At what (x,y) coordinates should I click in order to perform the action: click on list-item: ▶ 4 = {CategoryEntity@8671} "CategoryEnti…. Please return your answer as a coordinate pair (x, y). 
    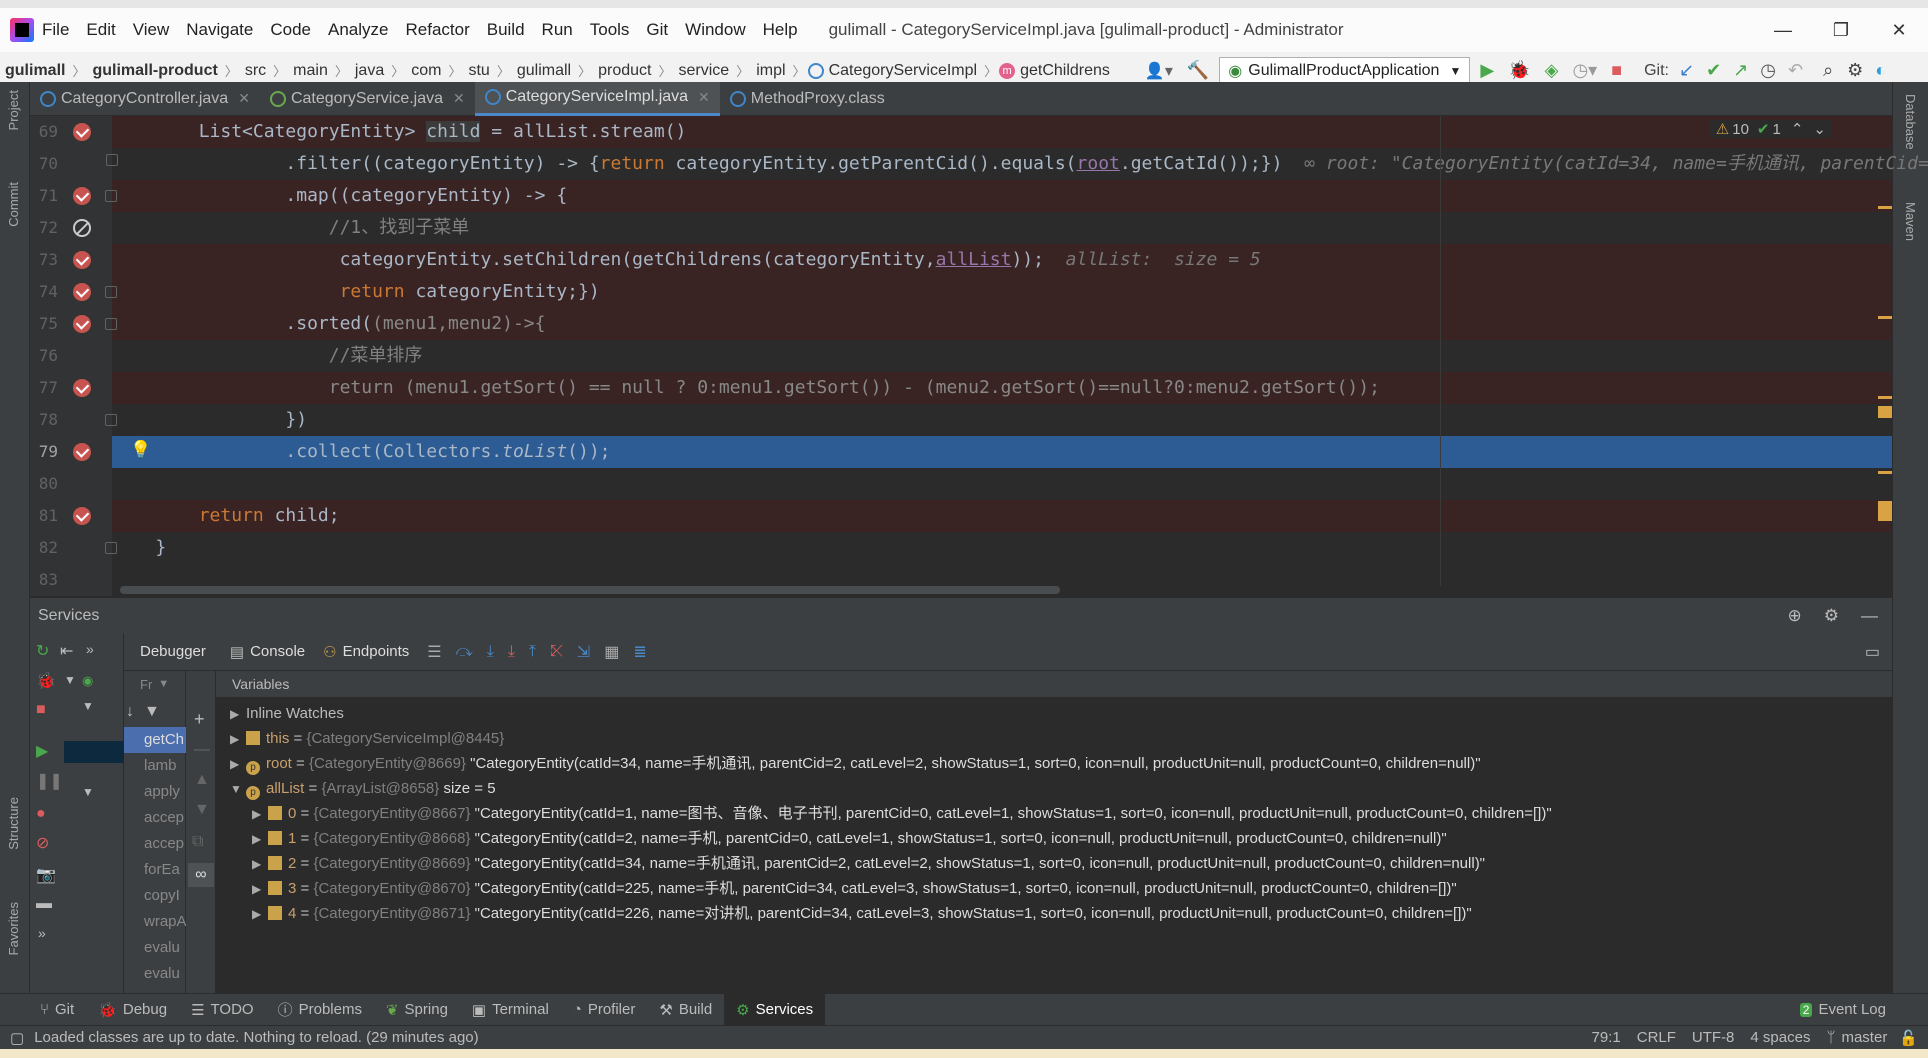
    Looking at the image, I should click on (862, 913).